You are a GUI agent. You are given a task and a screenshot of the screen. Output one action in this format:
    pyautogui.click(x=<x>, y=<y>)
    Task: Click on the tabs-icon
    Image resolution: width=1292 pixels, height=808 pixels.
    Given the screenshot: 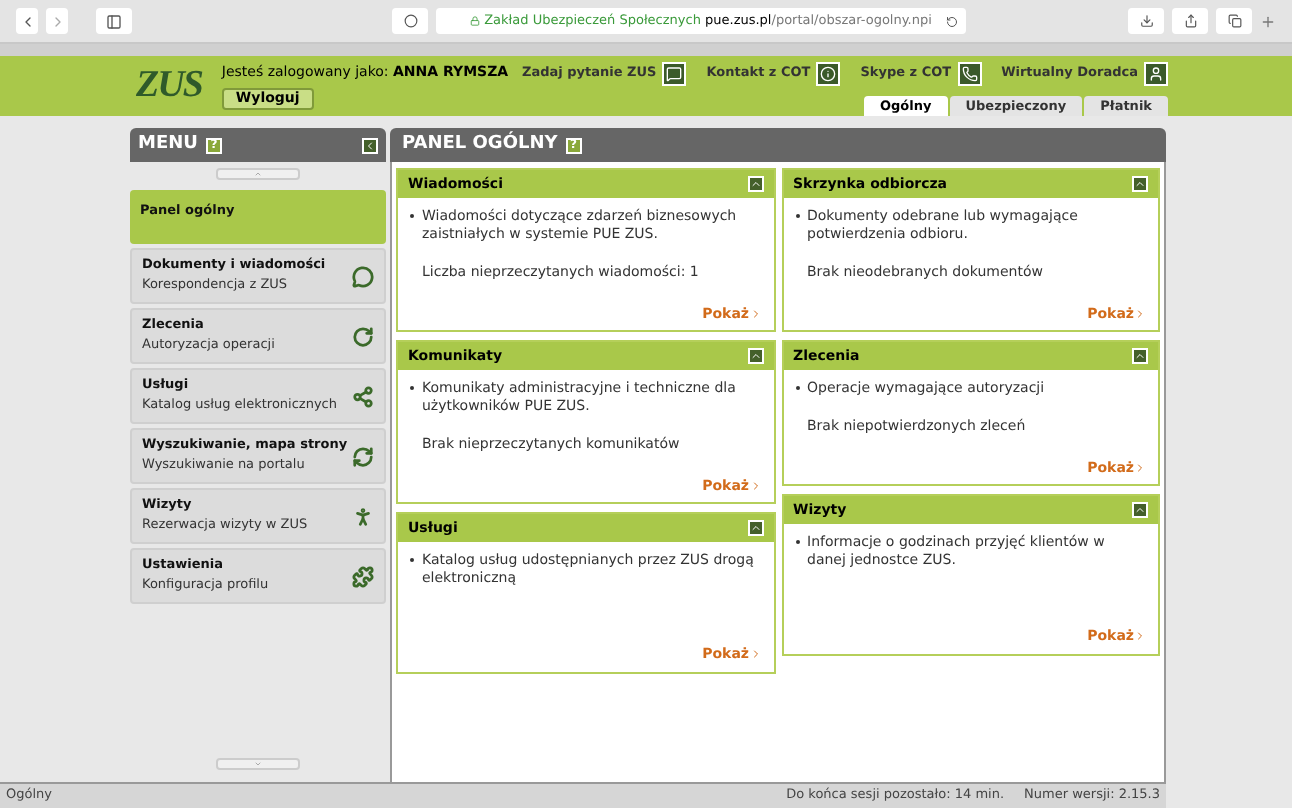 What is the action you would take?
    pyautogui.click(x=1234, y=21)
    